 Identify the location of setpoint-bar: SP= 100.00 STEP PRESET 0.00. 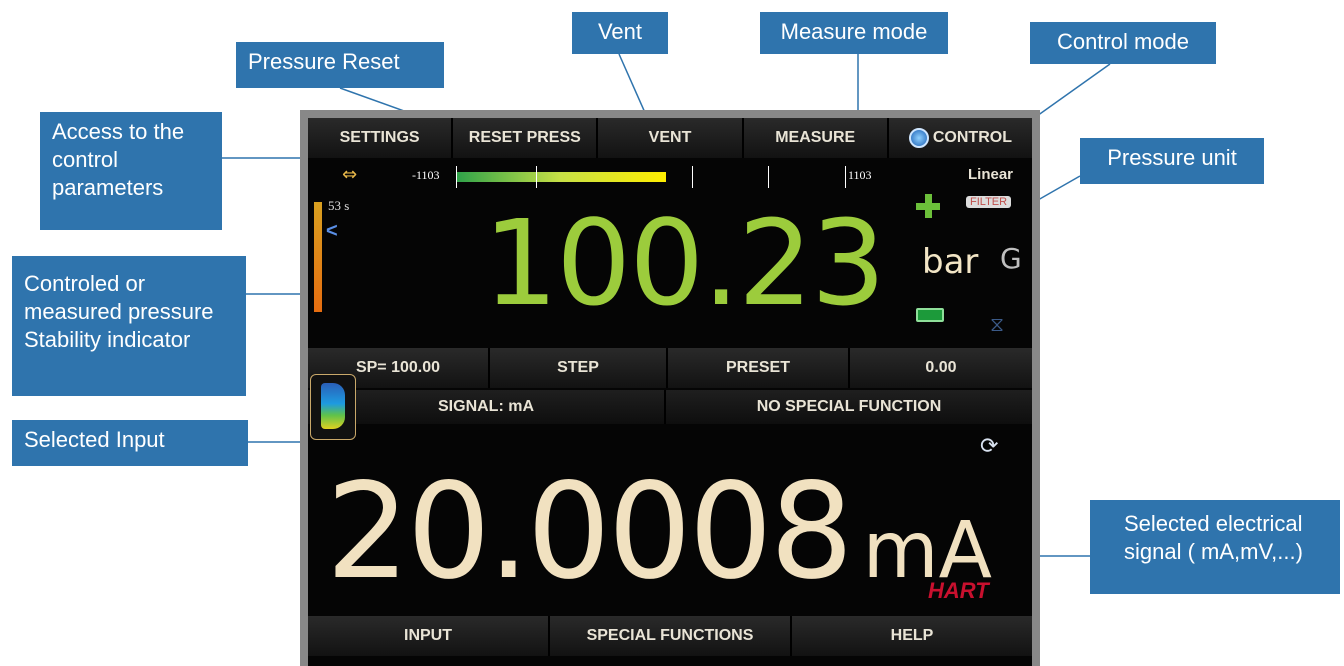
(670, 368).